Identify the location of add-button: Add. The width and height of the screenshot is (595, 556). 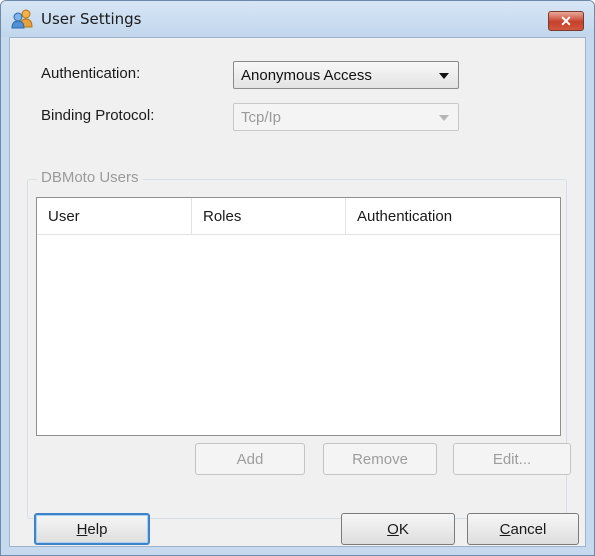
(250, 459).